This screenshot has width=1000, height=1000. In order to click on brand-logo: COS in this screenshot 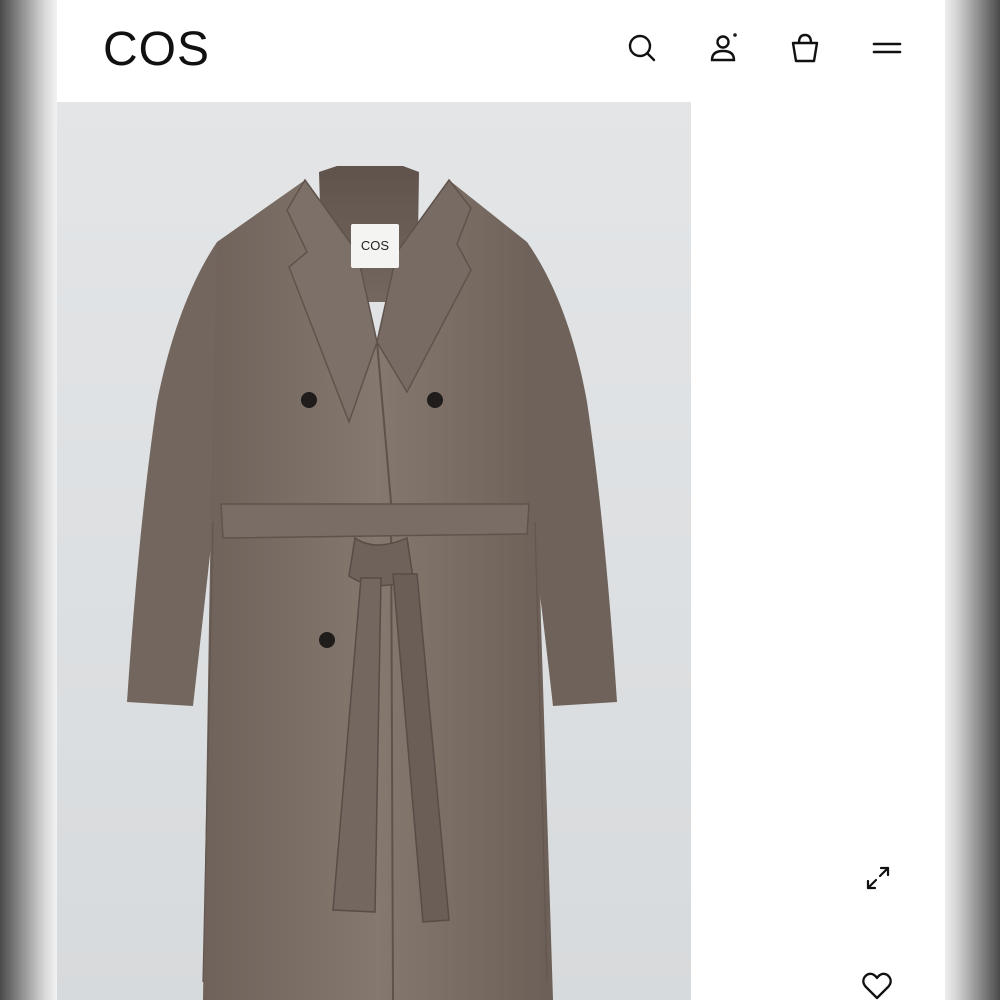, I will do `click(156, 50)`.